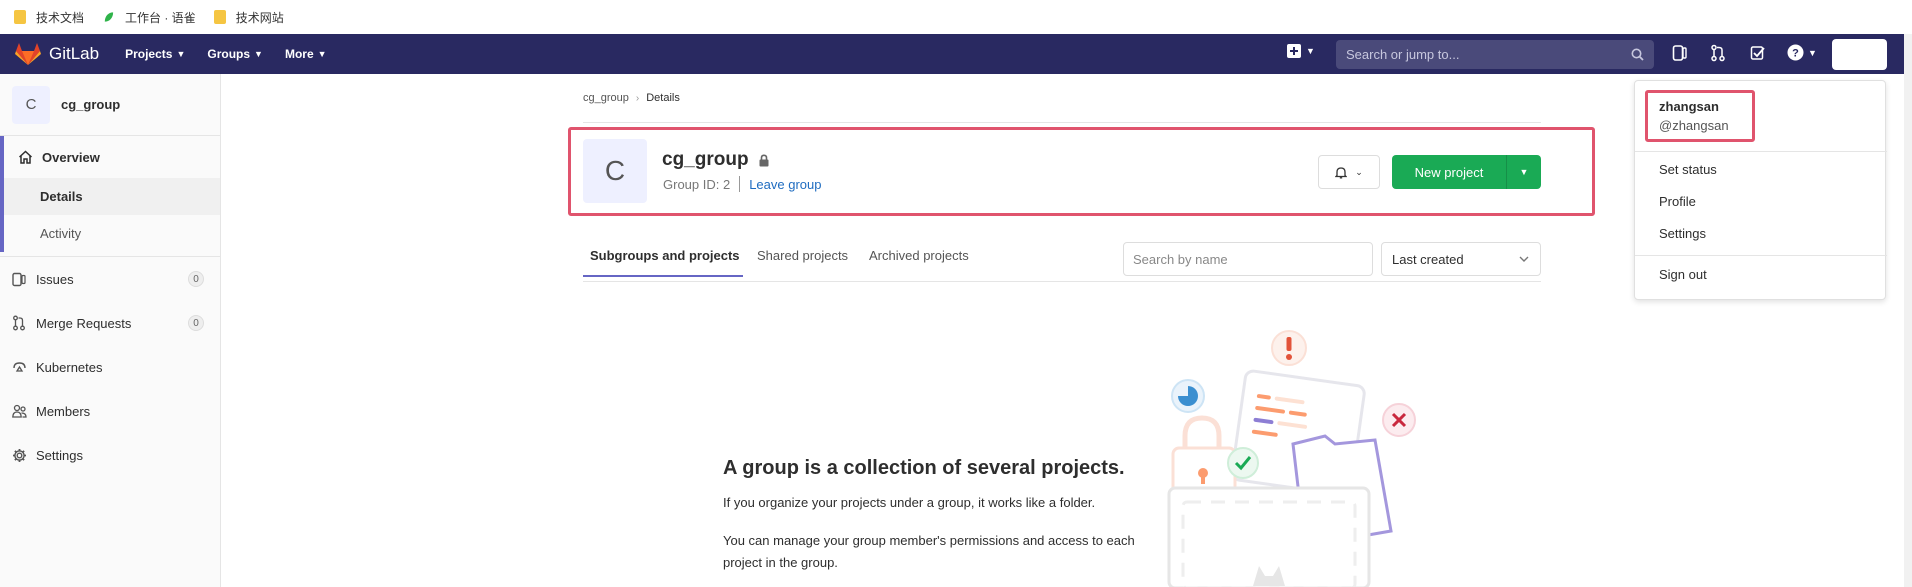  Describe the element at coordinates (663, 98) in the screenshot. I see `breadcrumb-current: Details` at that location.